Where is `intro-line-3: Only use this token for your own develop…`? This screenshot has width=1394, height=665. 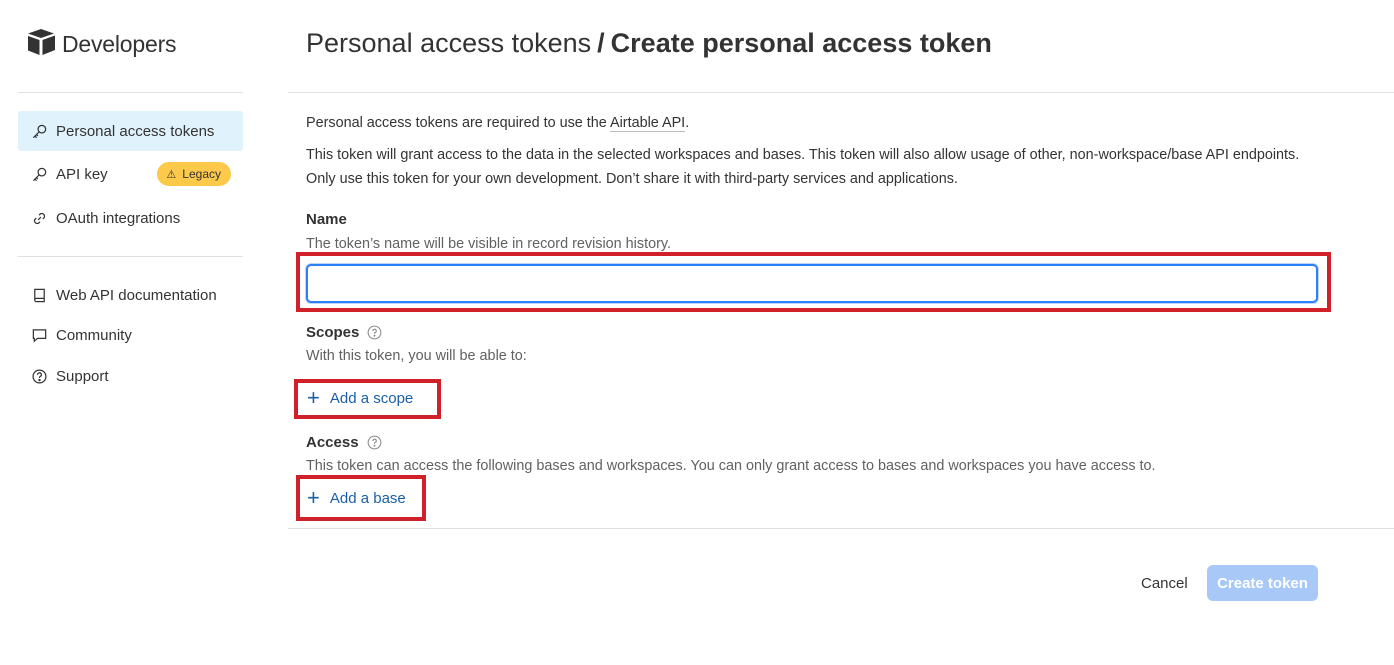
intro-line-3: Only use this token for your own develop… is located at coordinates (632, 179).